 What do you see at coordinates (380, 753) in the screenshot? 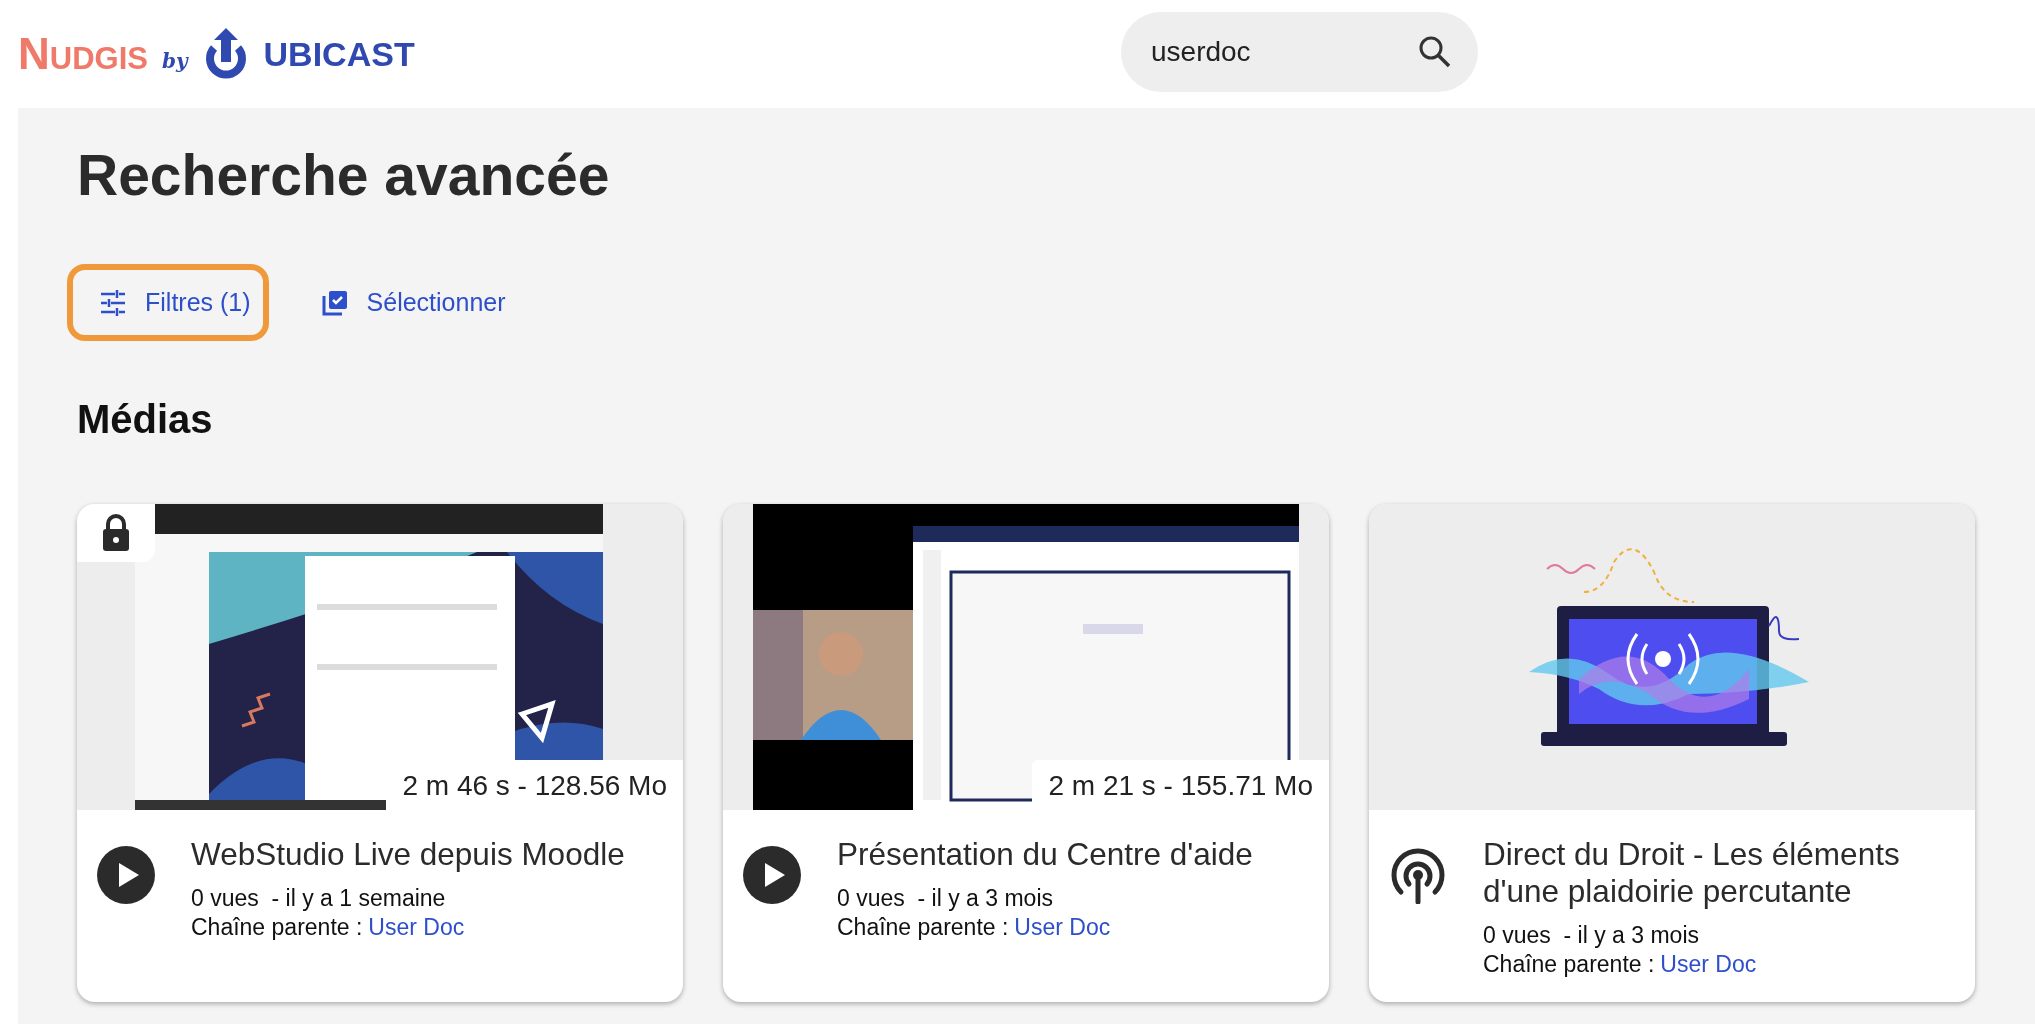
I see `media-card: 2 m 46 s - 128.56 Mo WebStudio Live depuis Moodle 0 vues - il y a 1 semaine Chaîne parente : User Doc` at bounding box center [380, 753].